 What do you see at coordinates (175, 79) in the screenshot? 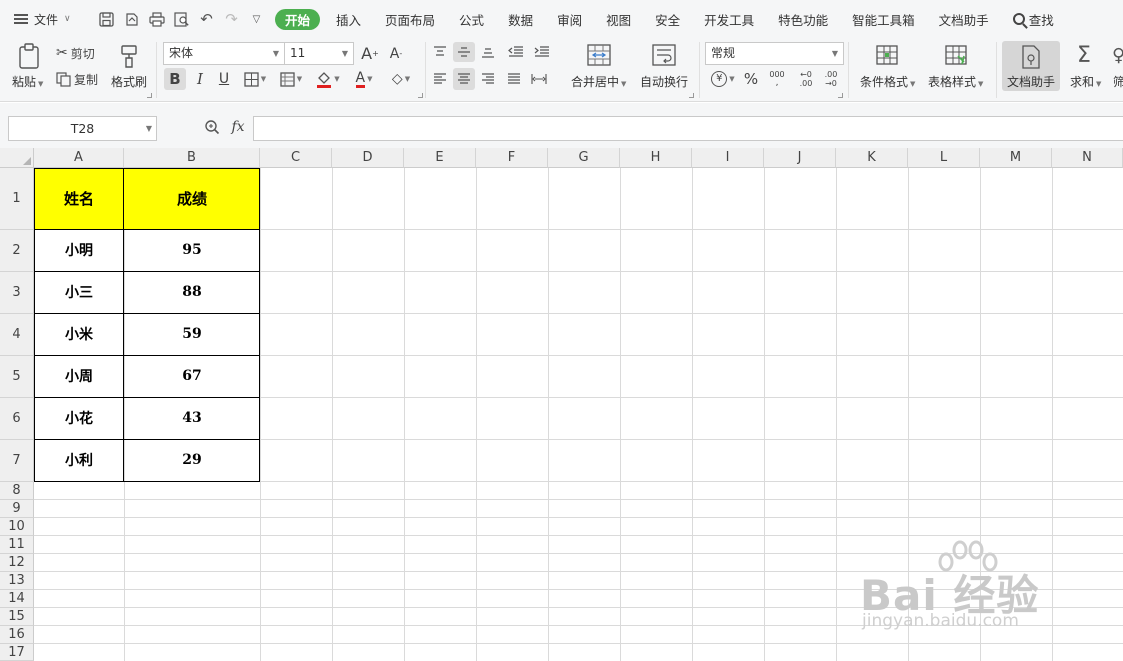
I see `bold-button: B` at bounding box center [175, 79].